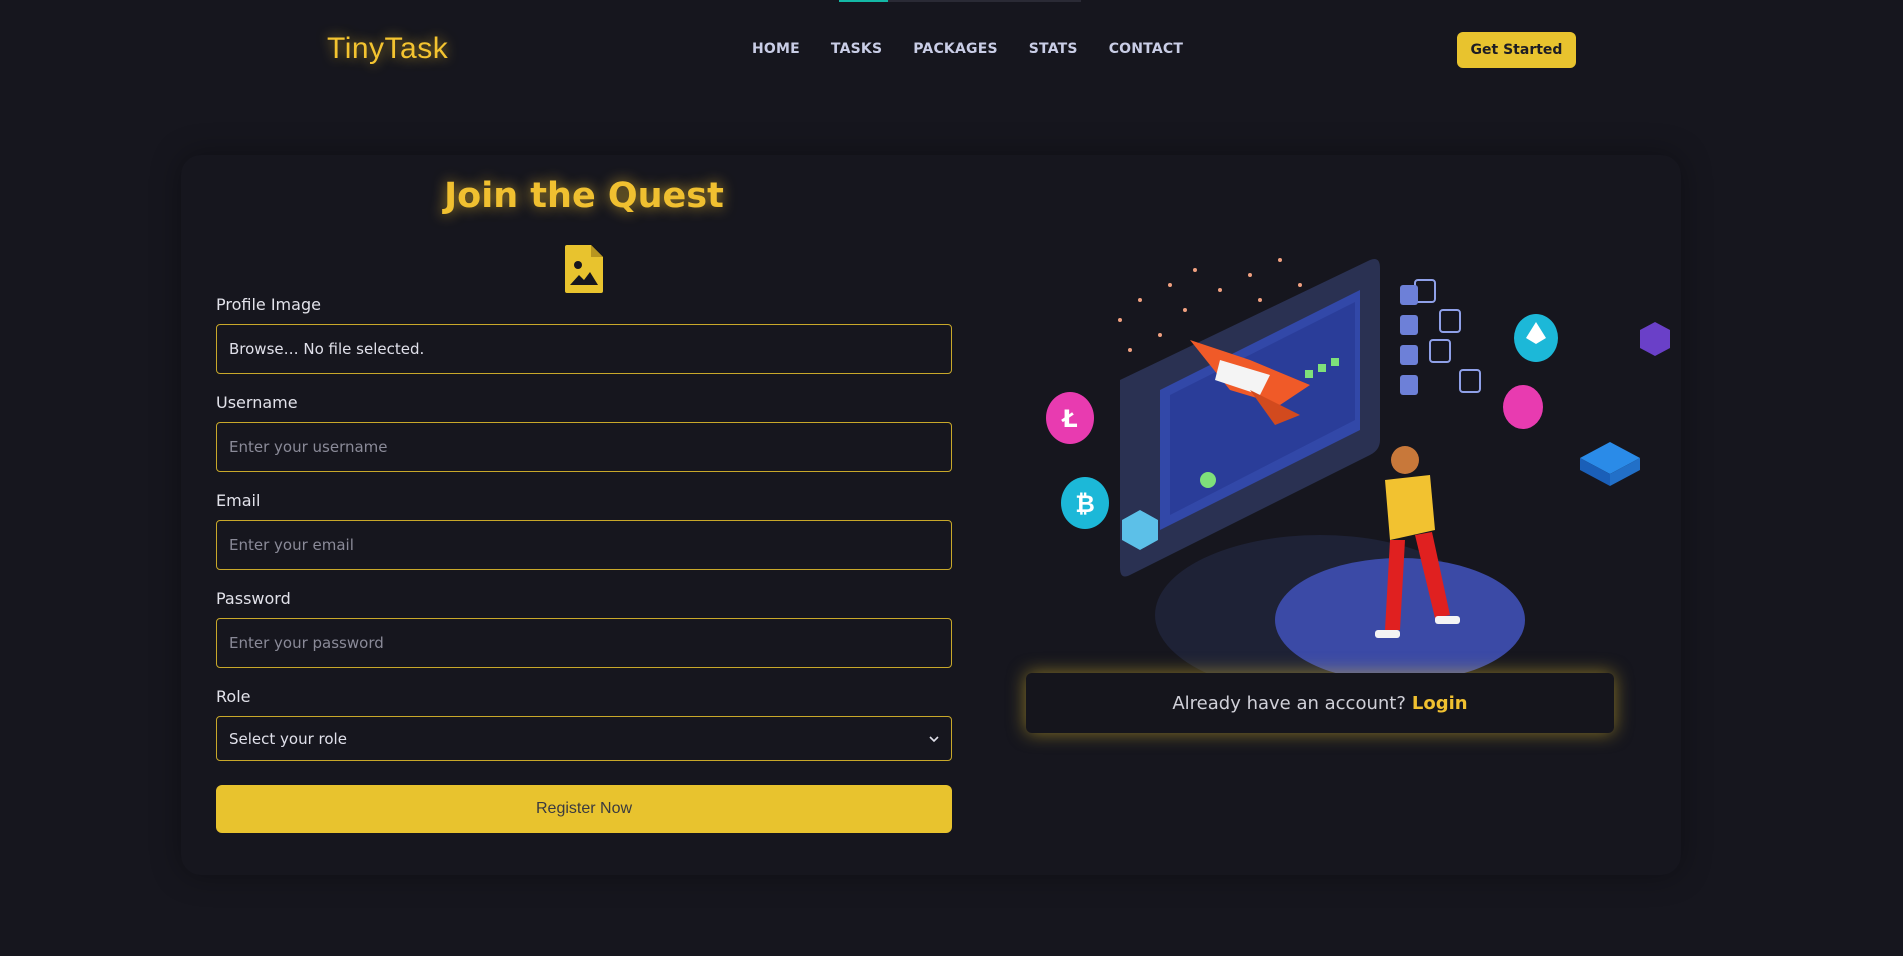 The width and height of the screenshot is (1903, 956). Describe the element at coordinates (1068, 419) in the screenshot. I see `svg-text: Ł` at that location.